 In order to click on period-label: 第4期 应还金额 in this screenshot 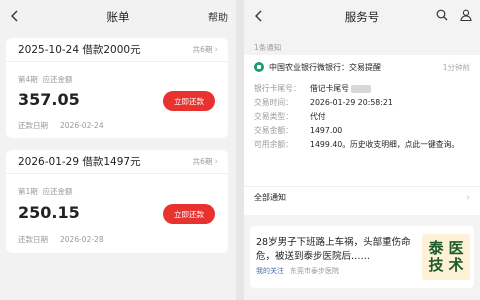, I will do `click(45, 79)`.